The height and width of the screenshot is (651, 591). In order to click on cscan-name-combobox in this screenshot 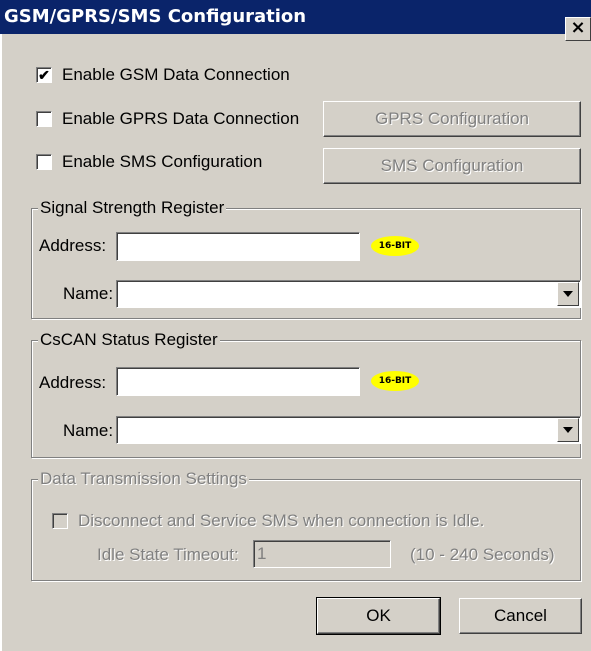, I will do `click(348, 430)`.